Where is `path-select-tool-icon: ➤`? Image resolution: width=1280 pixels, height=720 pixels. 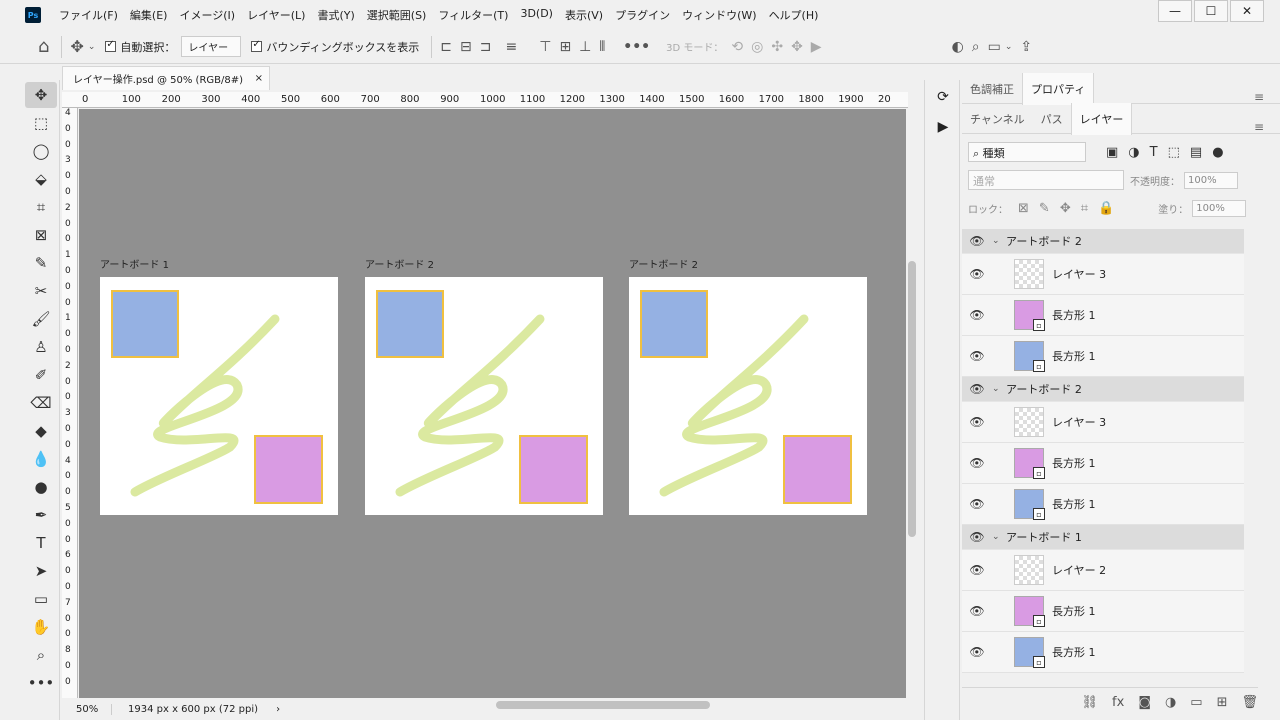 path-select-tool-icon: ➤ is located at coordinates (41, 571).